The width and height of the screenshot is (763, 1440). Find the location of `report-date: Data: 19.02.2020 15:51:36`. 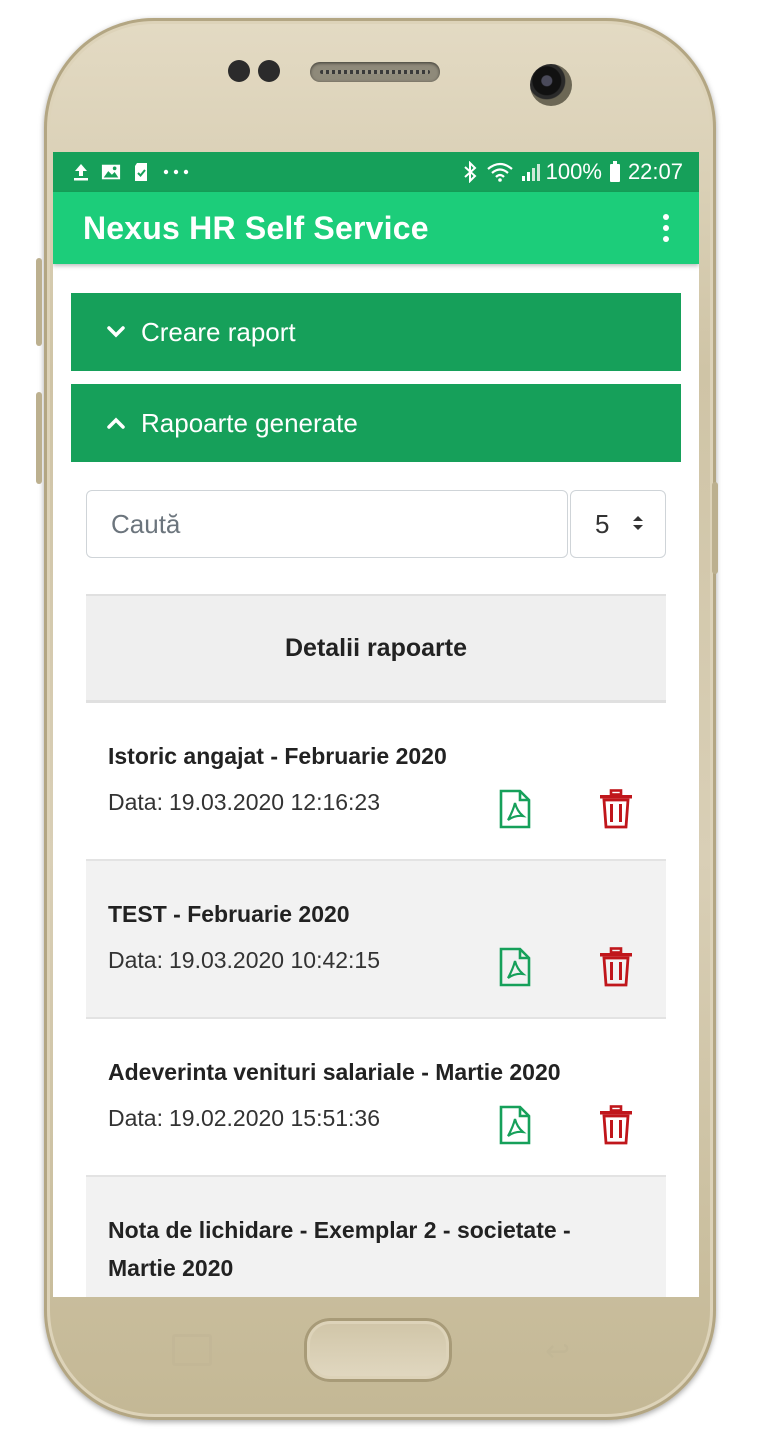

report-date: Data: 19.02.2020 15:51:36 is located at coordinates (376, 1118).